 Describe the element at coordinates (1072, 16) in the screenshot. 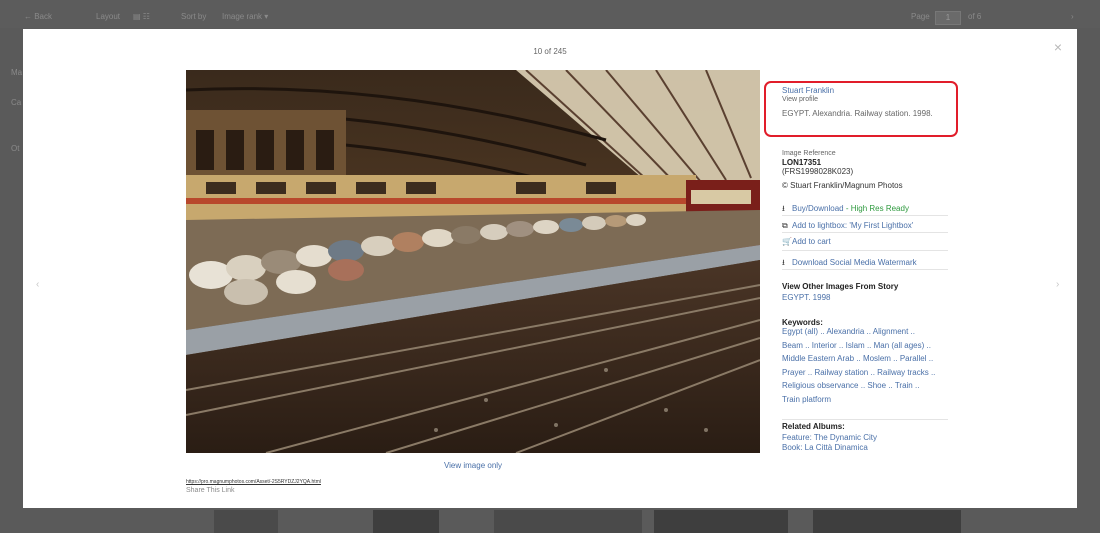

I see `next-page-icon: ›` at that location.